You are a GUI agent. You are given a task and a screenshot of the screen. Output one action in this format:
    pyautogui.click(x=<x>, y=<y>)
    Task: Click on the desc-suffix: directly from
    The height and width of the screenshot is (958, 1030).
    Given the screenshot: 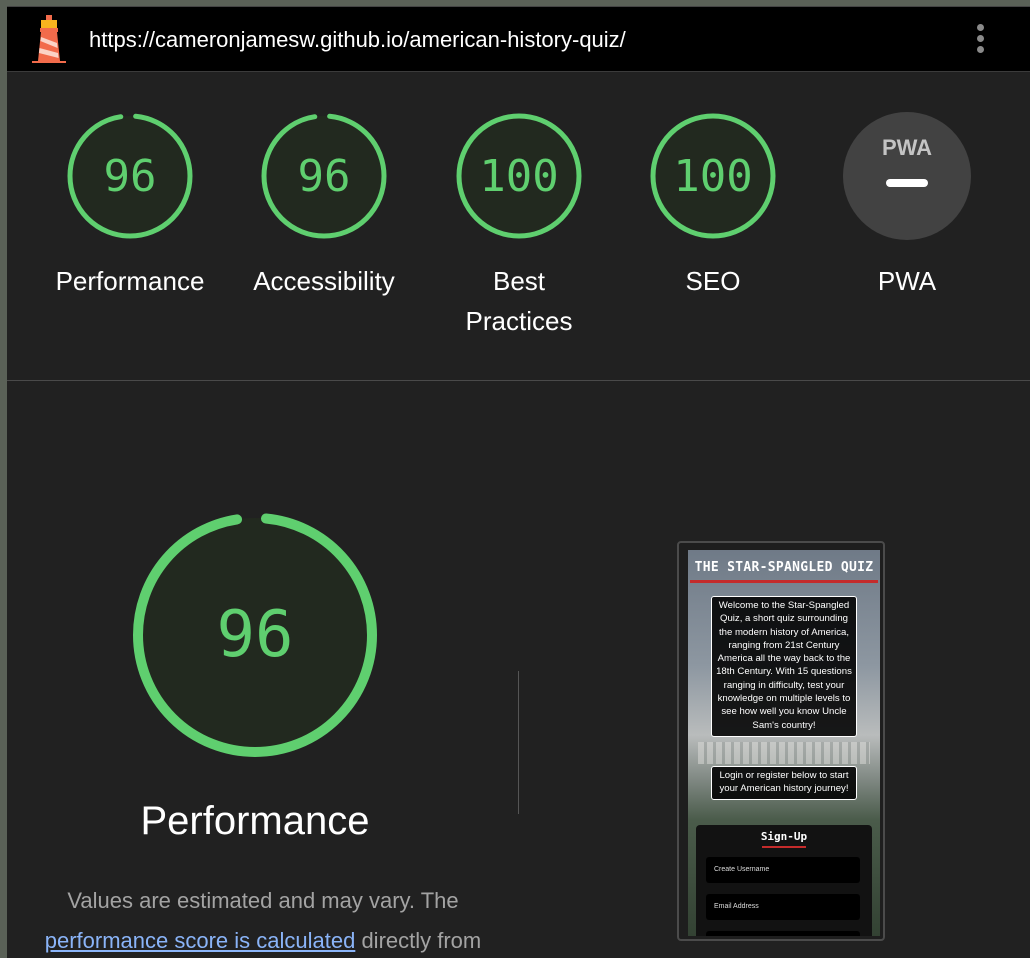 What is the action you would take?
    pyautogui.click(x=418, y=940)
    